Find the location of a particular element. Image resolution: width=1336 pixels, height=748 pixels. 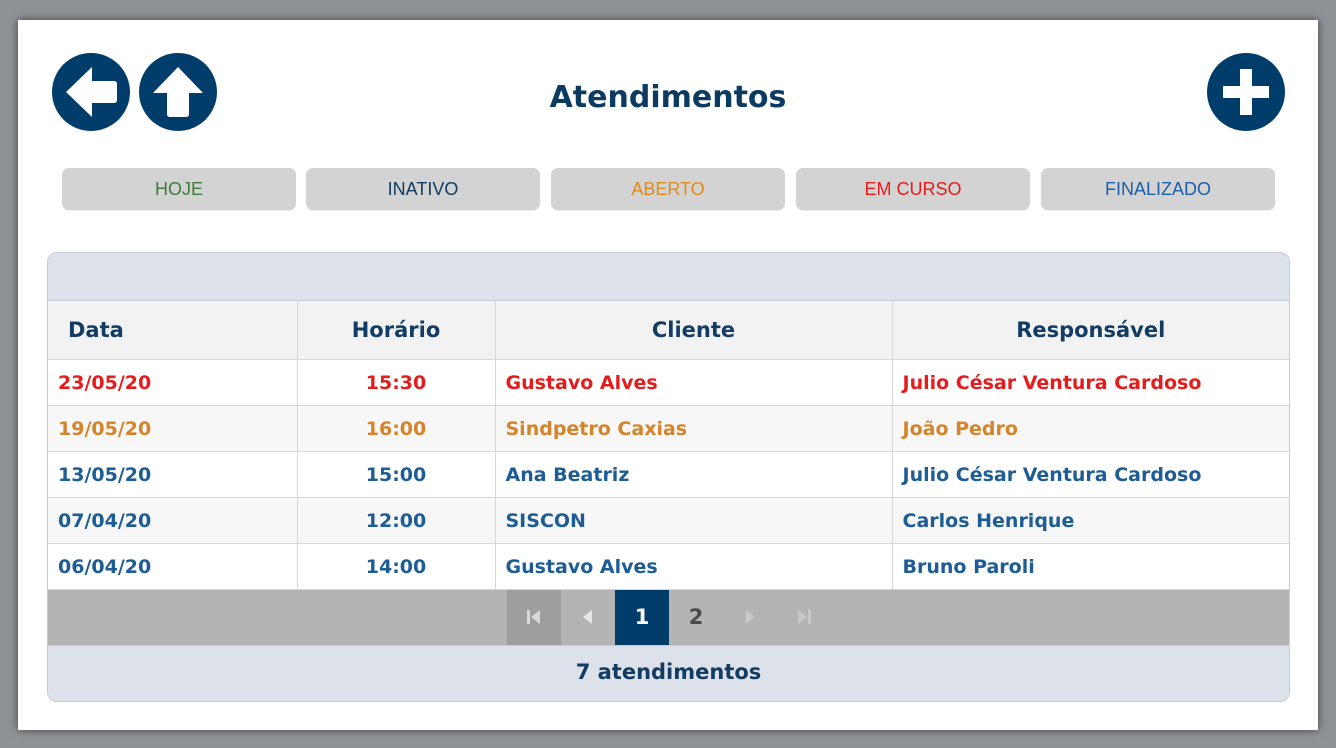

column-header-responsavel: Responsável is located at coordinates (1090, 330).